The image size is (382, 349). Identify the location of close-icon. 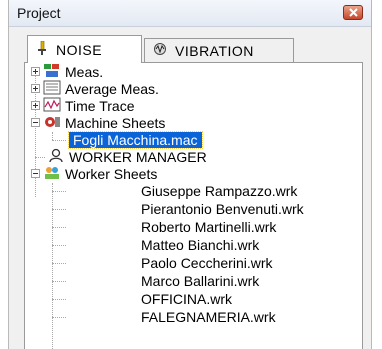
(353, 12).